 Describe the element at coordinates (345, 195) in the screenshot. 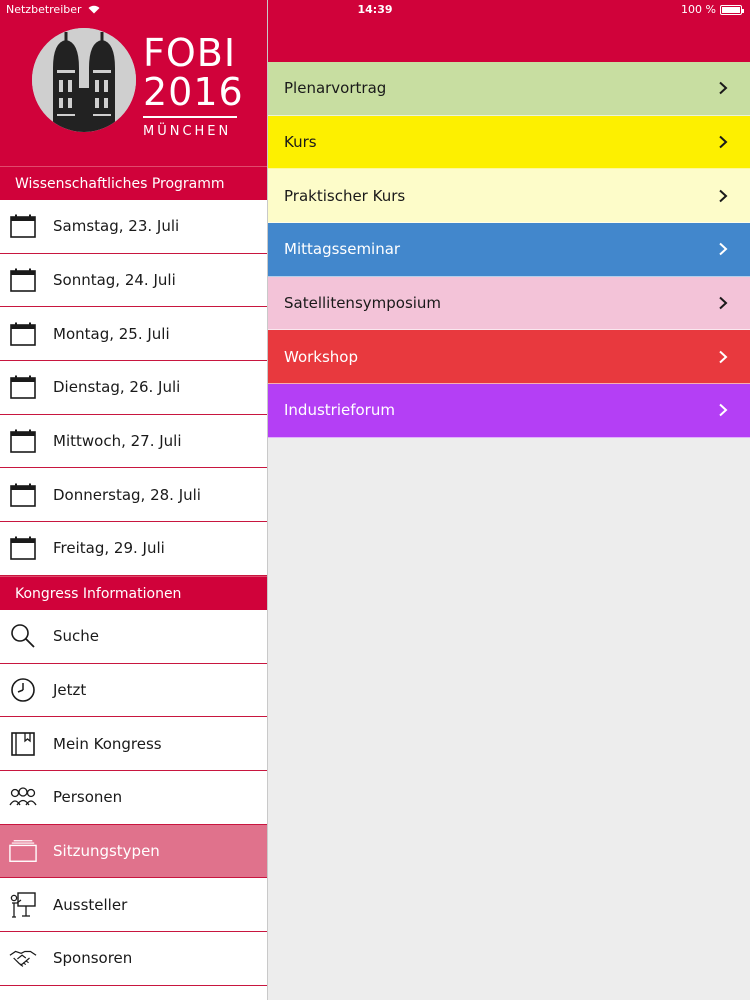

I see `session-type-label: Praktischer Kurs` at that location.